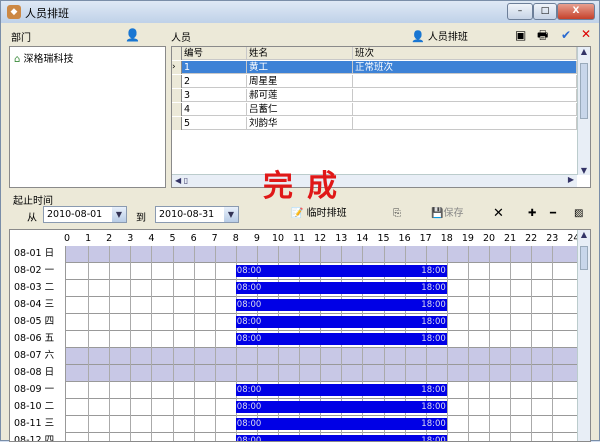 This screenshot has height=442, width=600. What do you see at coordinates (181, 38) in the screenshot?
I see `people-label: 人员` at bounding box center [181, 38].